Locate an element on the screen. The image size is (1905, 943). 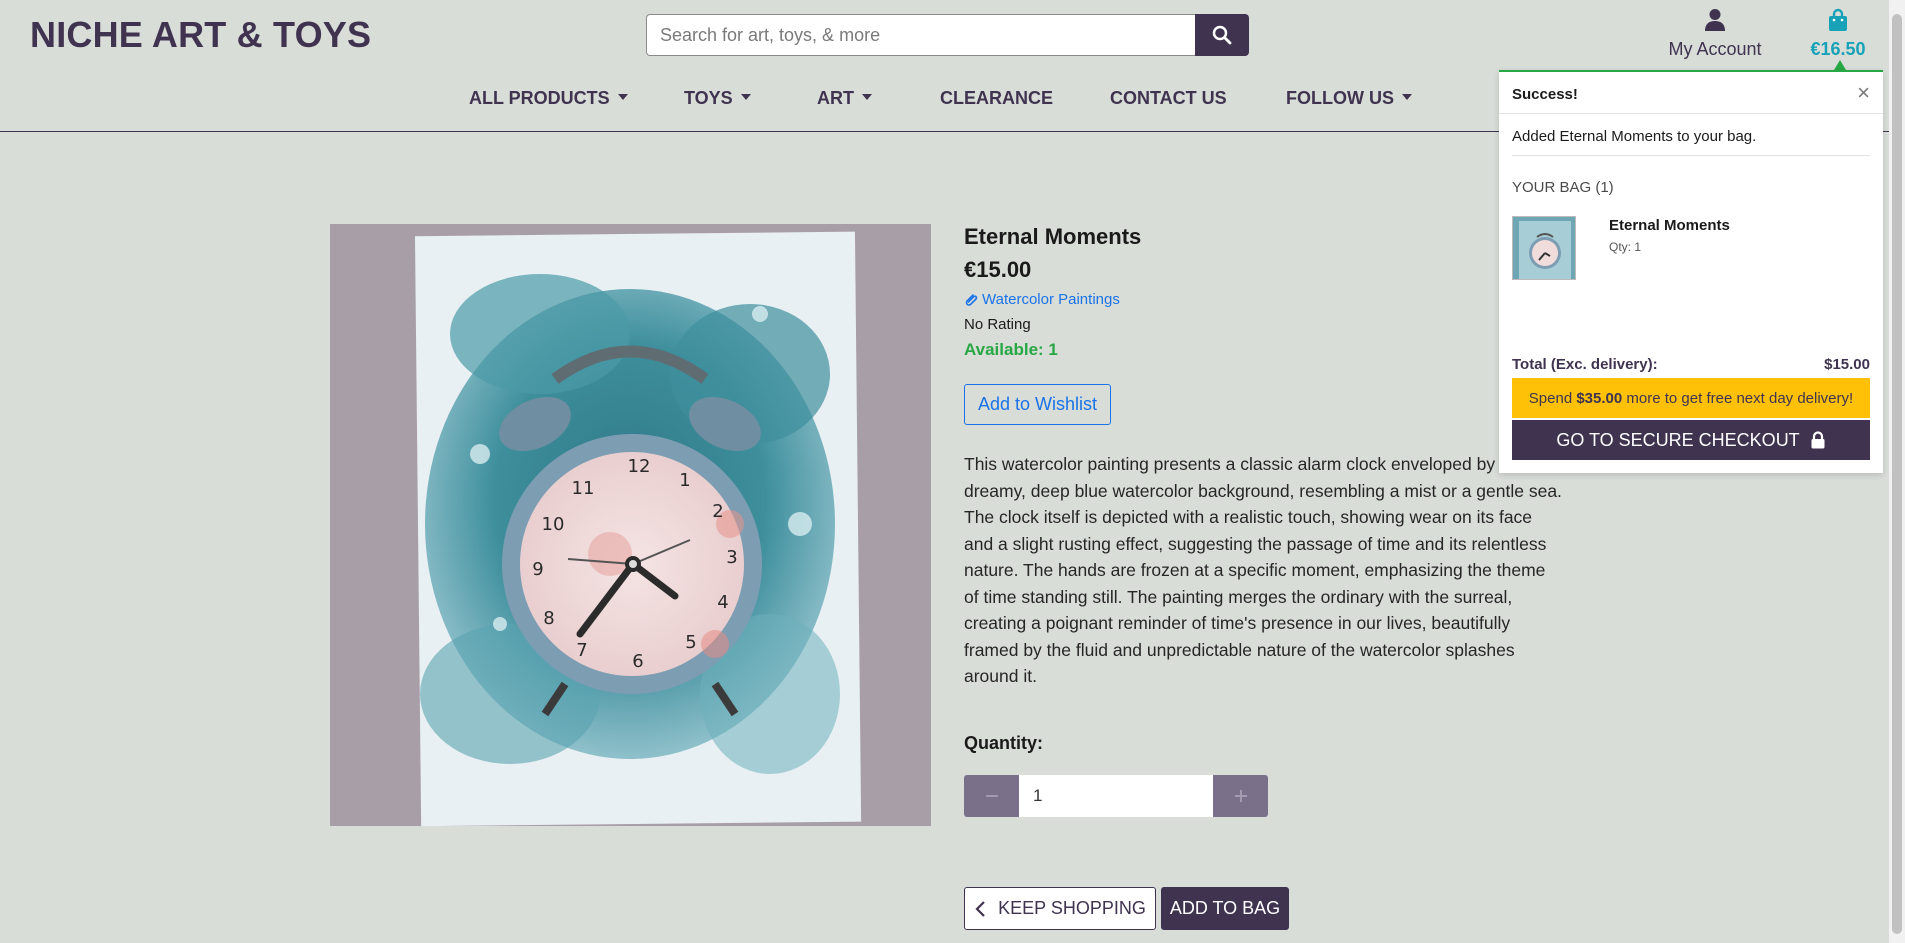
bag-item-name: Eternal Moments is located at coordinates (1669, 225).